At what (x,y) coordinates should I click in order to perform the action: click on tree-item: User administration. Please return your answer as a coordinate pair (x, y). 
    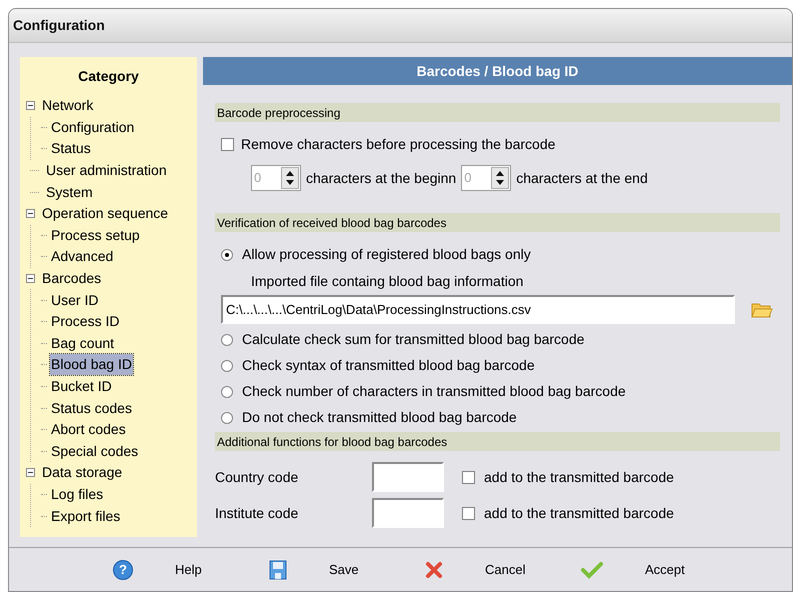
    Looking at the image, I should click on (106, 171).